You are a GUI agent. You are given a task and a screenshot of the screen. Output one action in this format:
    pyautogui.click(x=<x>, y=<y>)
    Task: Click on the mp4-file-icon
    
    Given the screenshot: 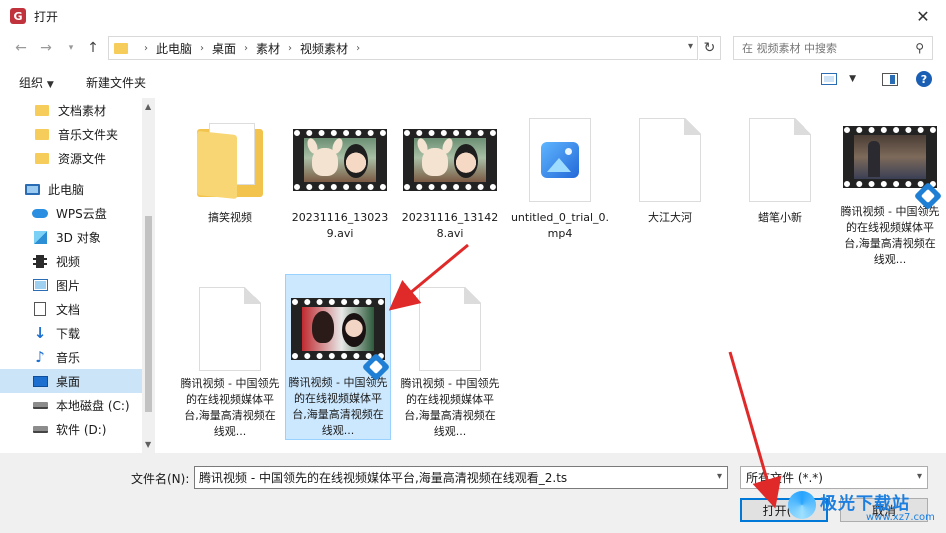 What is the action you would take?
    pyautogui.click(x=560, y=160)
    